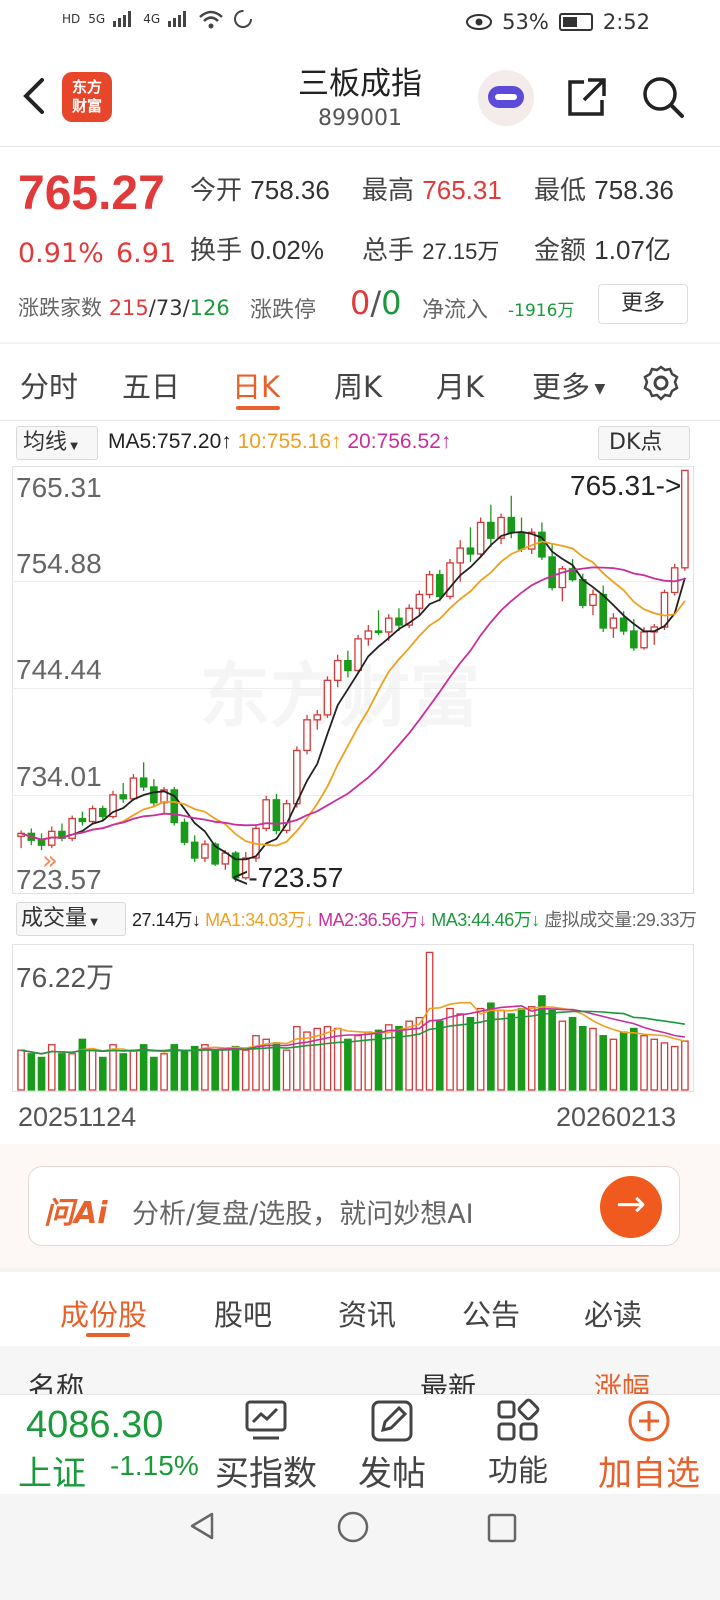 This screenshot has width=720, height=1600. I want to click on vol-ma3-value: MA3:44.46万, so click(481, 920).